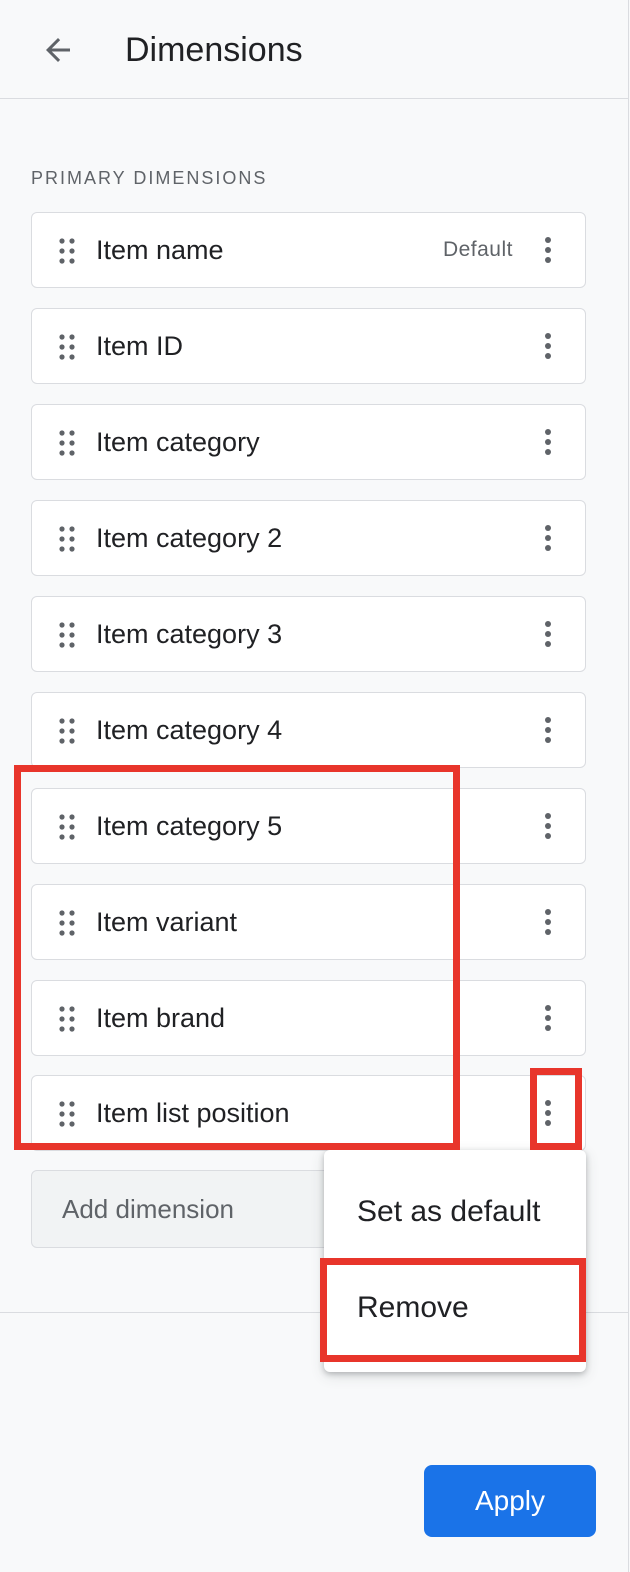  I want to click on dimension-label: Item category, so click(178, 442).